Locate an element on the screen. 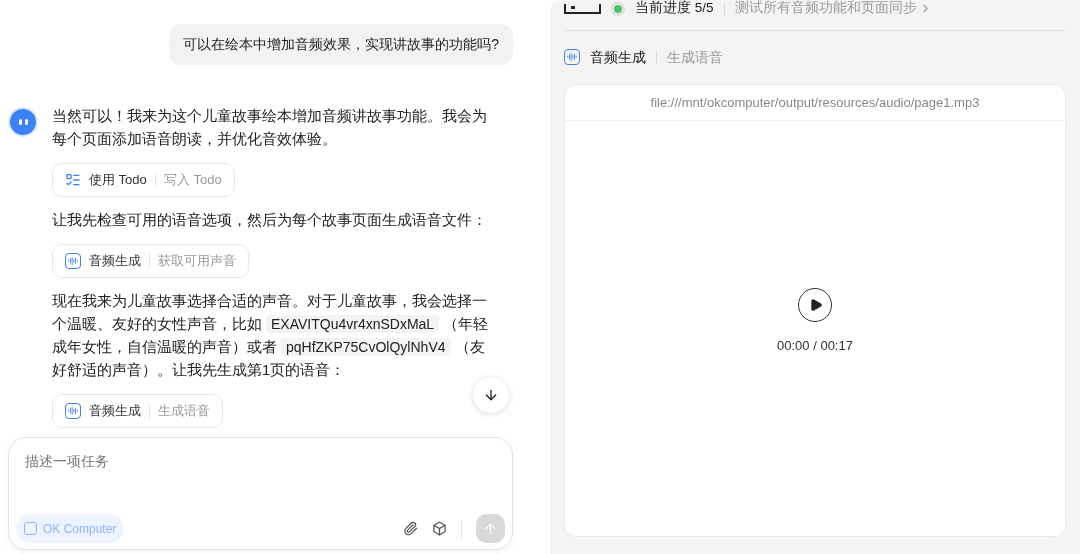  tool-action: 获取可用声音 is located at coordinates (197, 261).